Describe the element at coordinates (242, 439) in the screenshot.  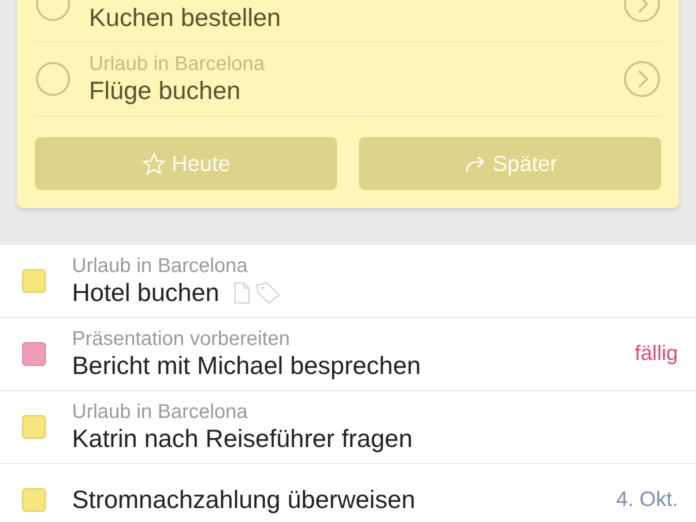
I see `task-title: Katrin nach Reiseführer fragen` at that location.